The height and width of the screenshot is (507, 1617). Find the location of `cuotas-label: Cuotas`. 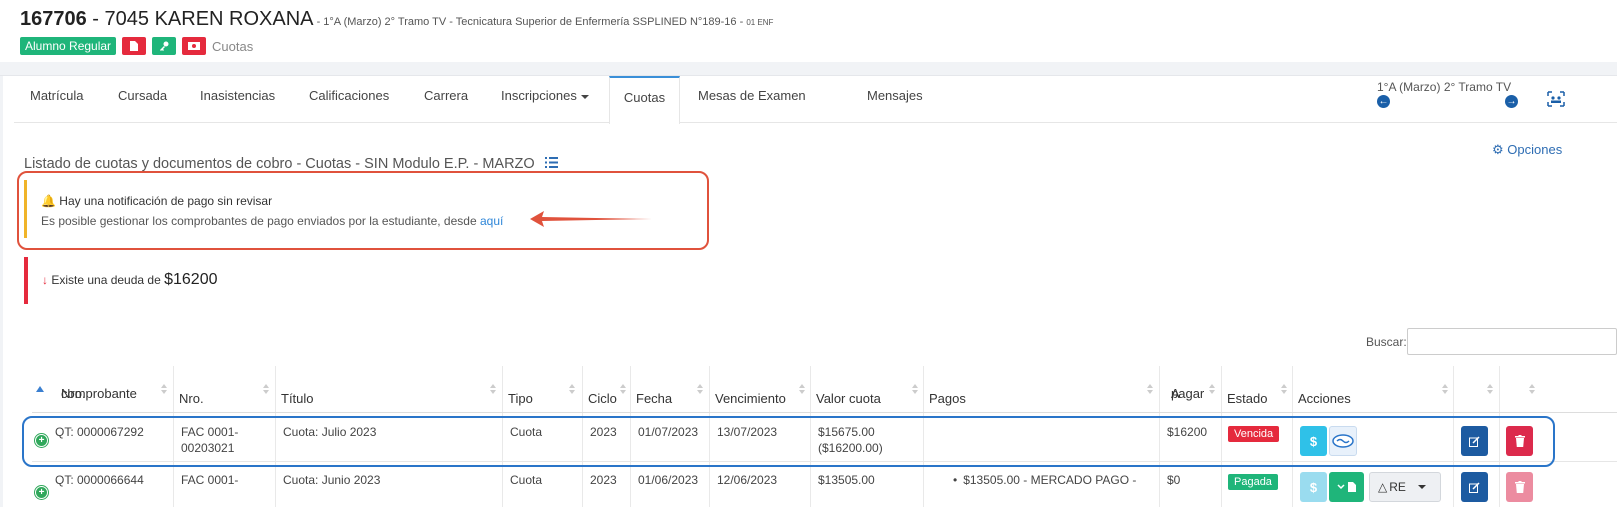

cuotas-label: Cuotas is located at coordinates (233, 46).